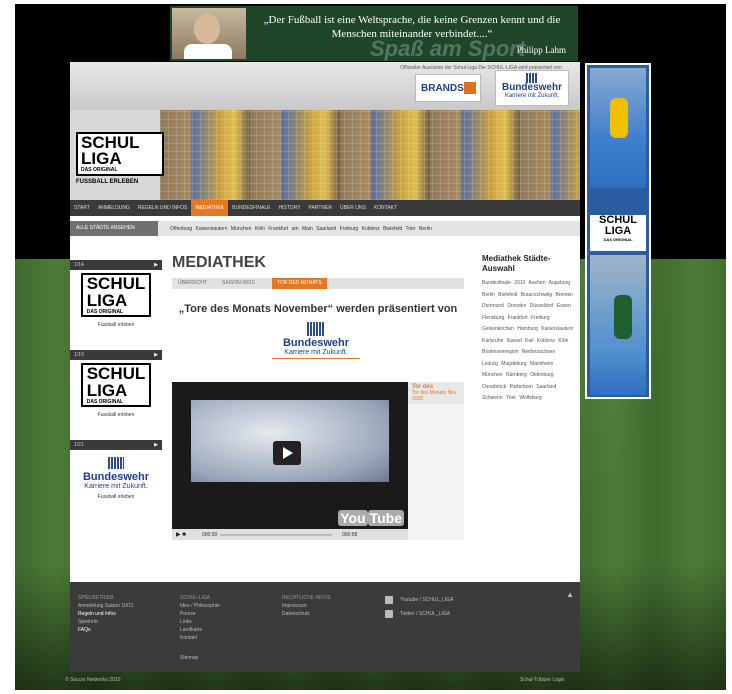 This screenshot has width=732, height=694. Describe the element at coordinates (541, 50) in the screenshot. I see `quote-author: Philipp Lahm` at that location.